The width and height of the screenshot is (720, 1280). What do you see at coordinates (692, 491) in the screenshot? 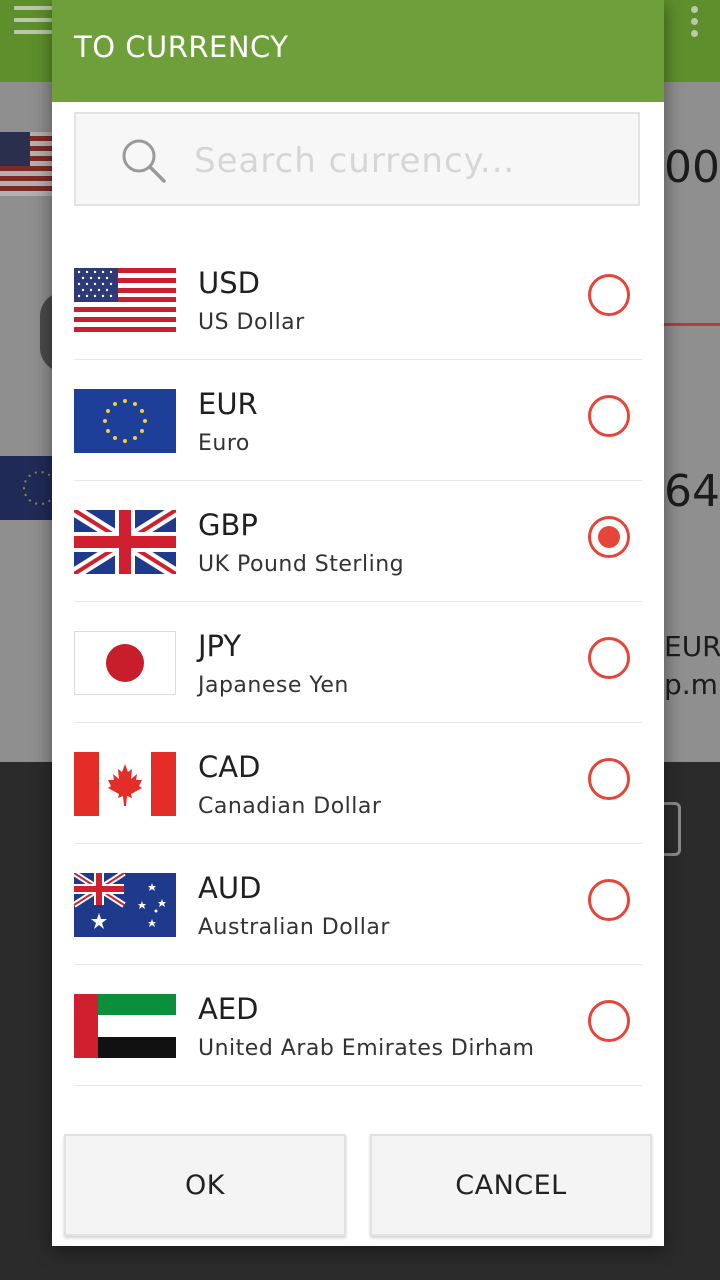
I see `converted-value: 64` at bounding box center [692, 491].